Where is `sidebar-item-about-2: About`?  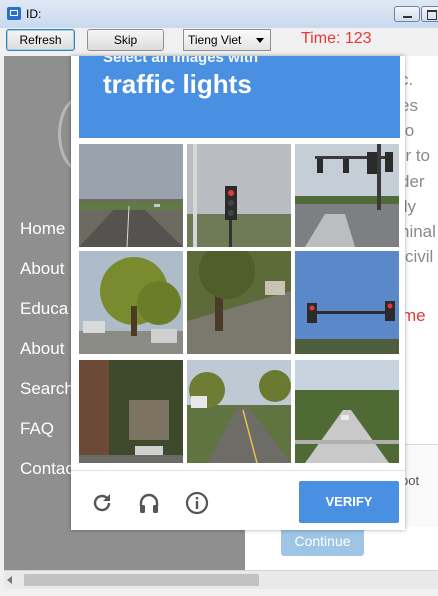
sidebar-item-about-2: About is located at coordinates (42, 349).